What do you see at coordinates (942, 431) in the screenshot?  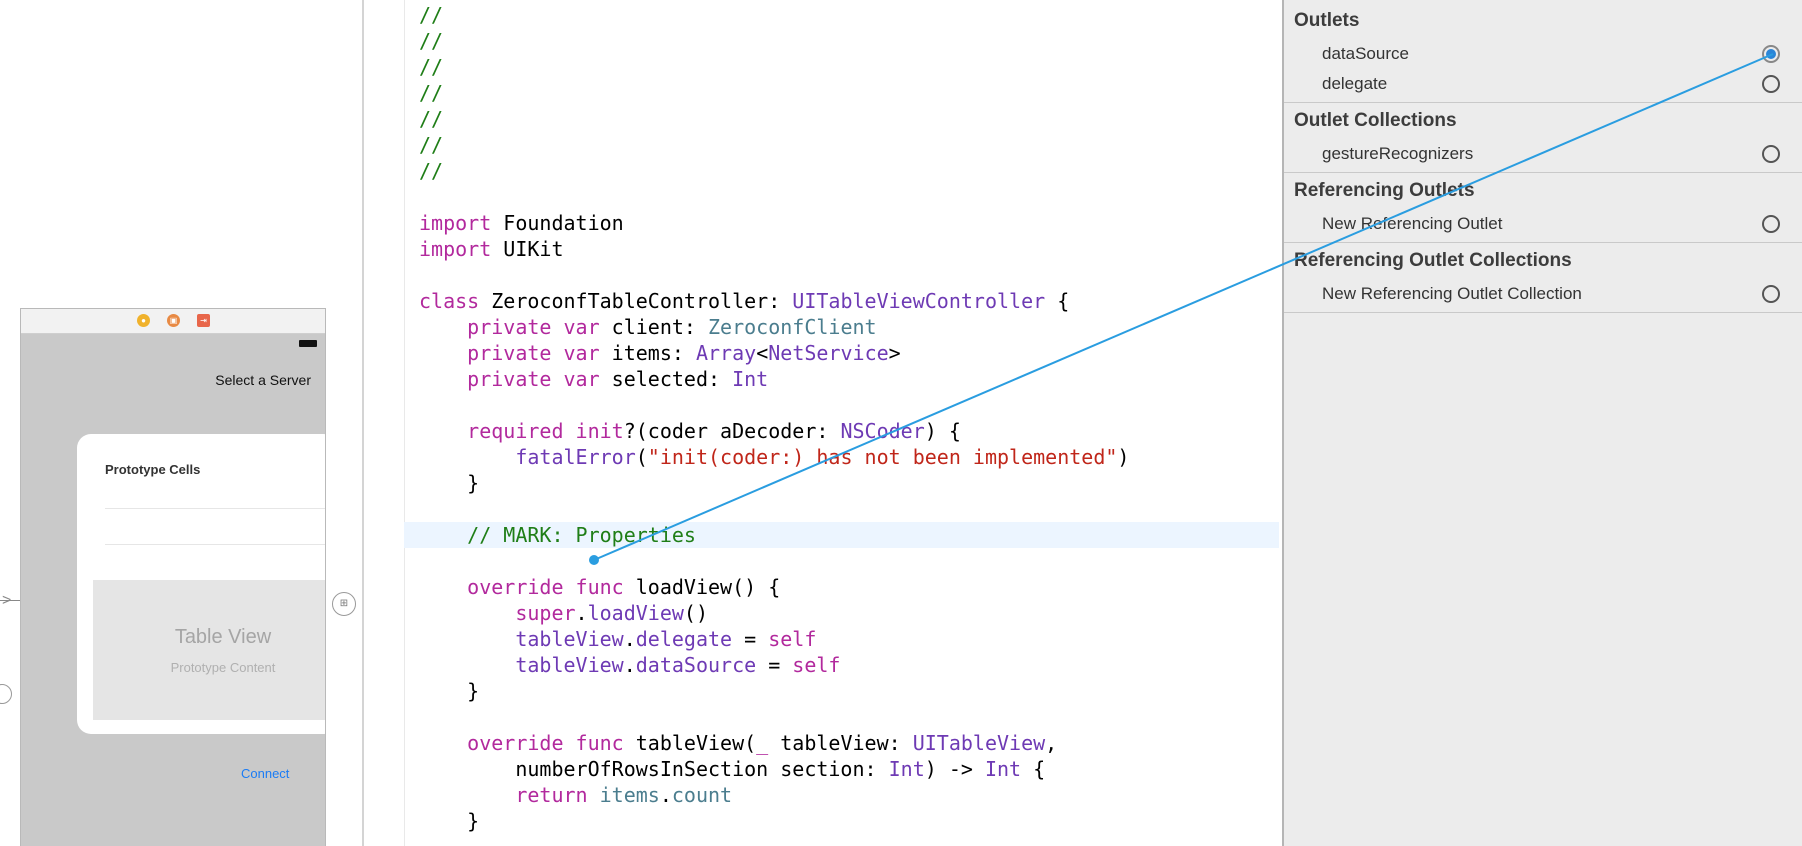 I see `code-token: ) {` at bounding box center [942, 431].